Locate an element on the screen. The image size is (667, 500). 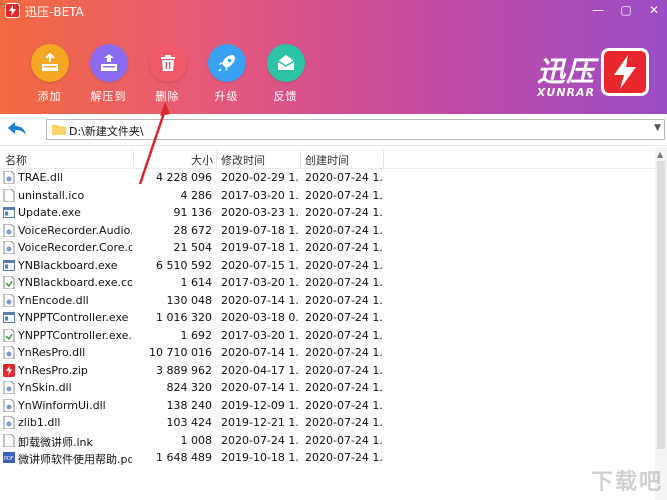
file-size: 4 228 096 is located at coordinates (176, 177).